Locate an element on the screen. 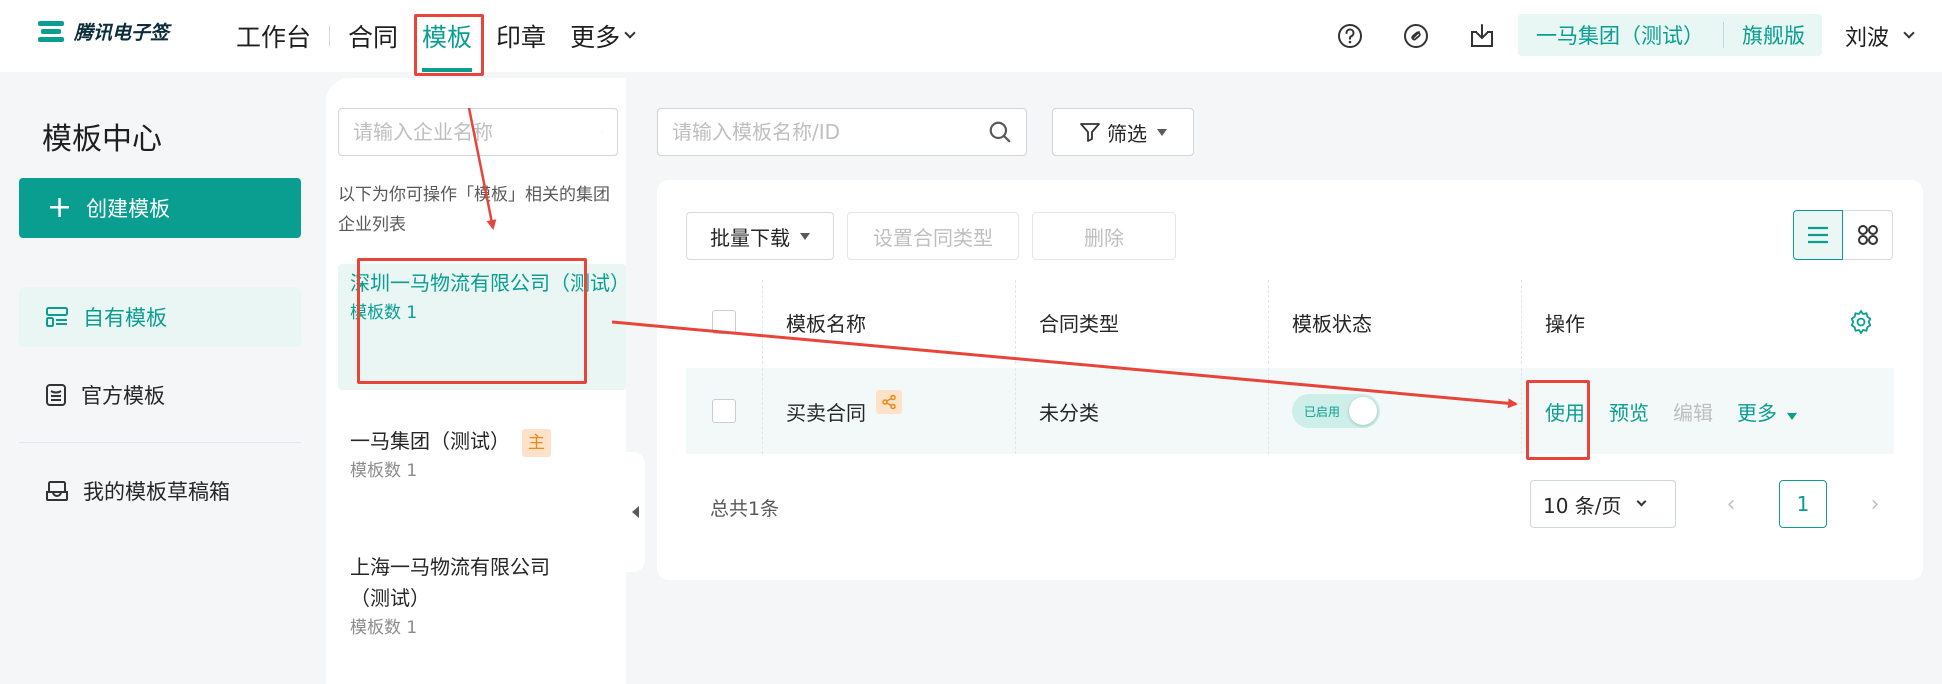 The image size is (1942, 684). sidebar-item-label: 官方模板 is located at coordinates (123, 396).